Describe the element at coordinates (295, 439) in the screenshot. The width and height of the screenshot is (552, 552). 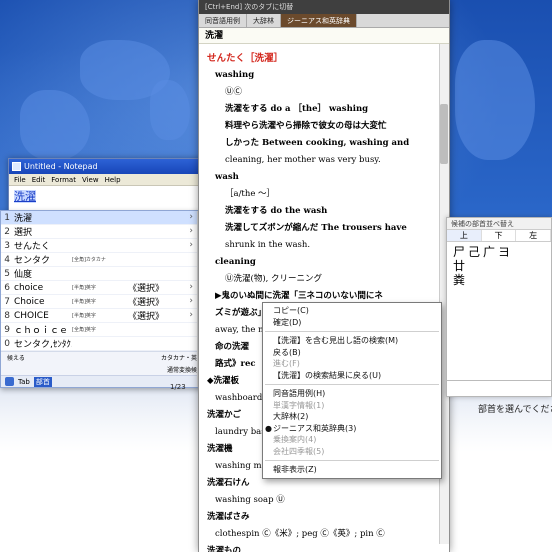
I see `context-menu-label: 乗換案内(4)` at that location.